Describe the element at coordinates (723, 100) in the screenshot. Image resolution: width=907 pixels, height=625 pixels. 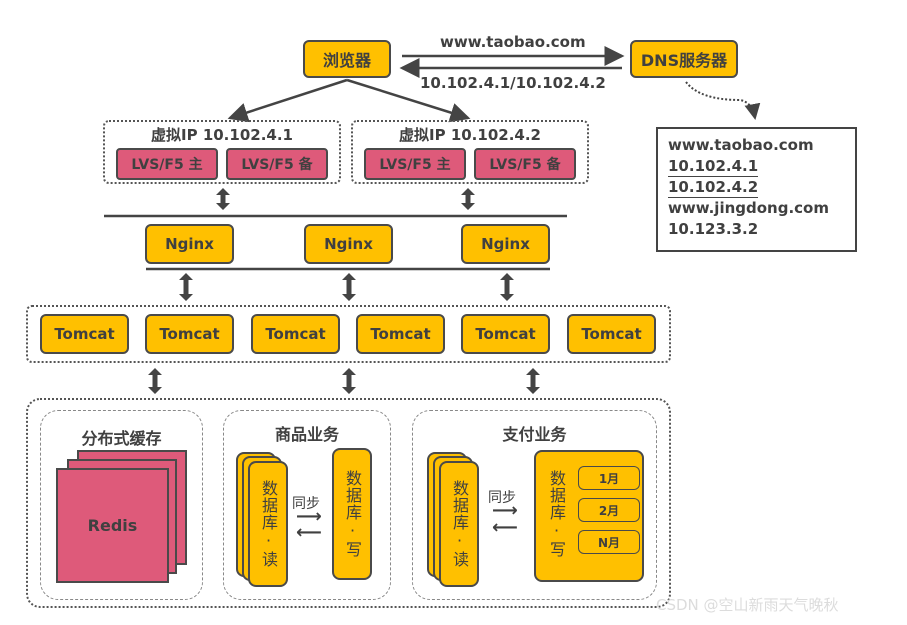
I see `dns-lookup-dotted-arrow` at that location.